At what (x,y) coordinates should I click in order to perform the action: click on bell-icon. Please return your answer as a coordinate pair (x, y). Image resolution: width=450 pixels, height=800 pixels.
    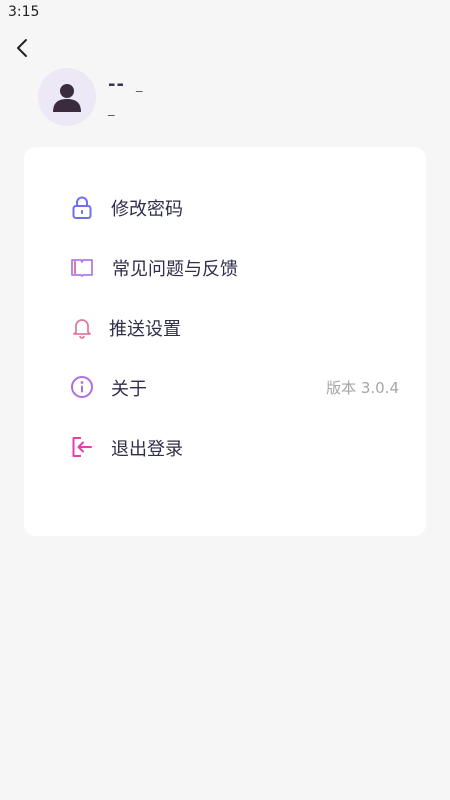
    Looking at the image, I should click on (82, 329).